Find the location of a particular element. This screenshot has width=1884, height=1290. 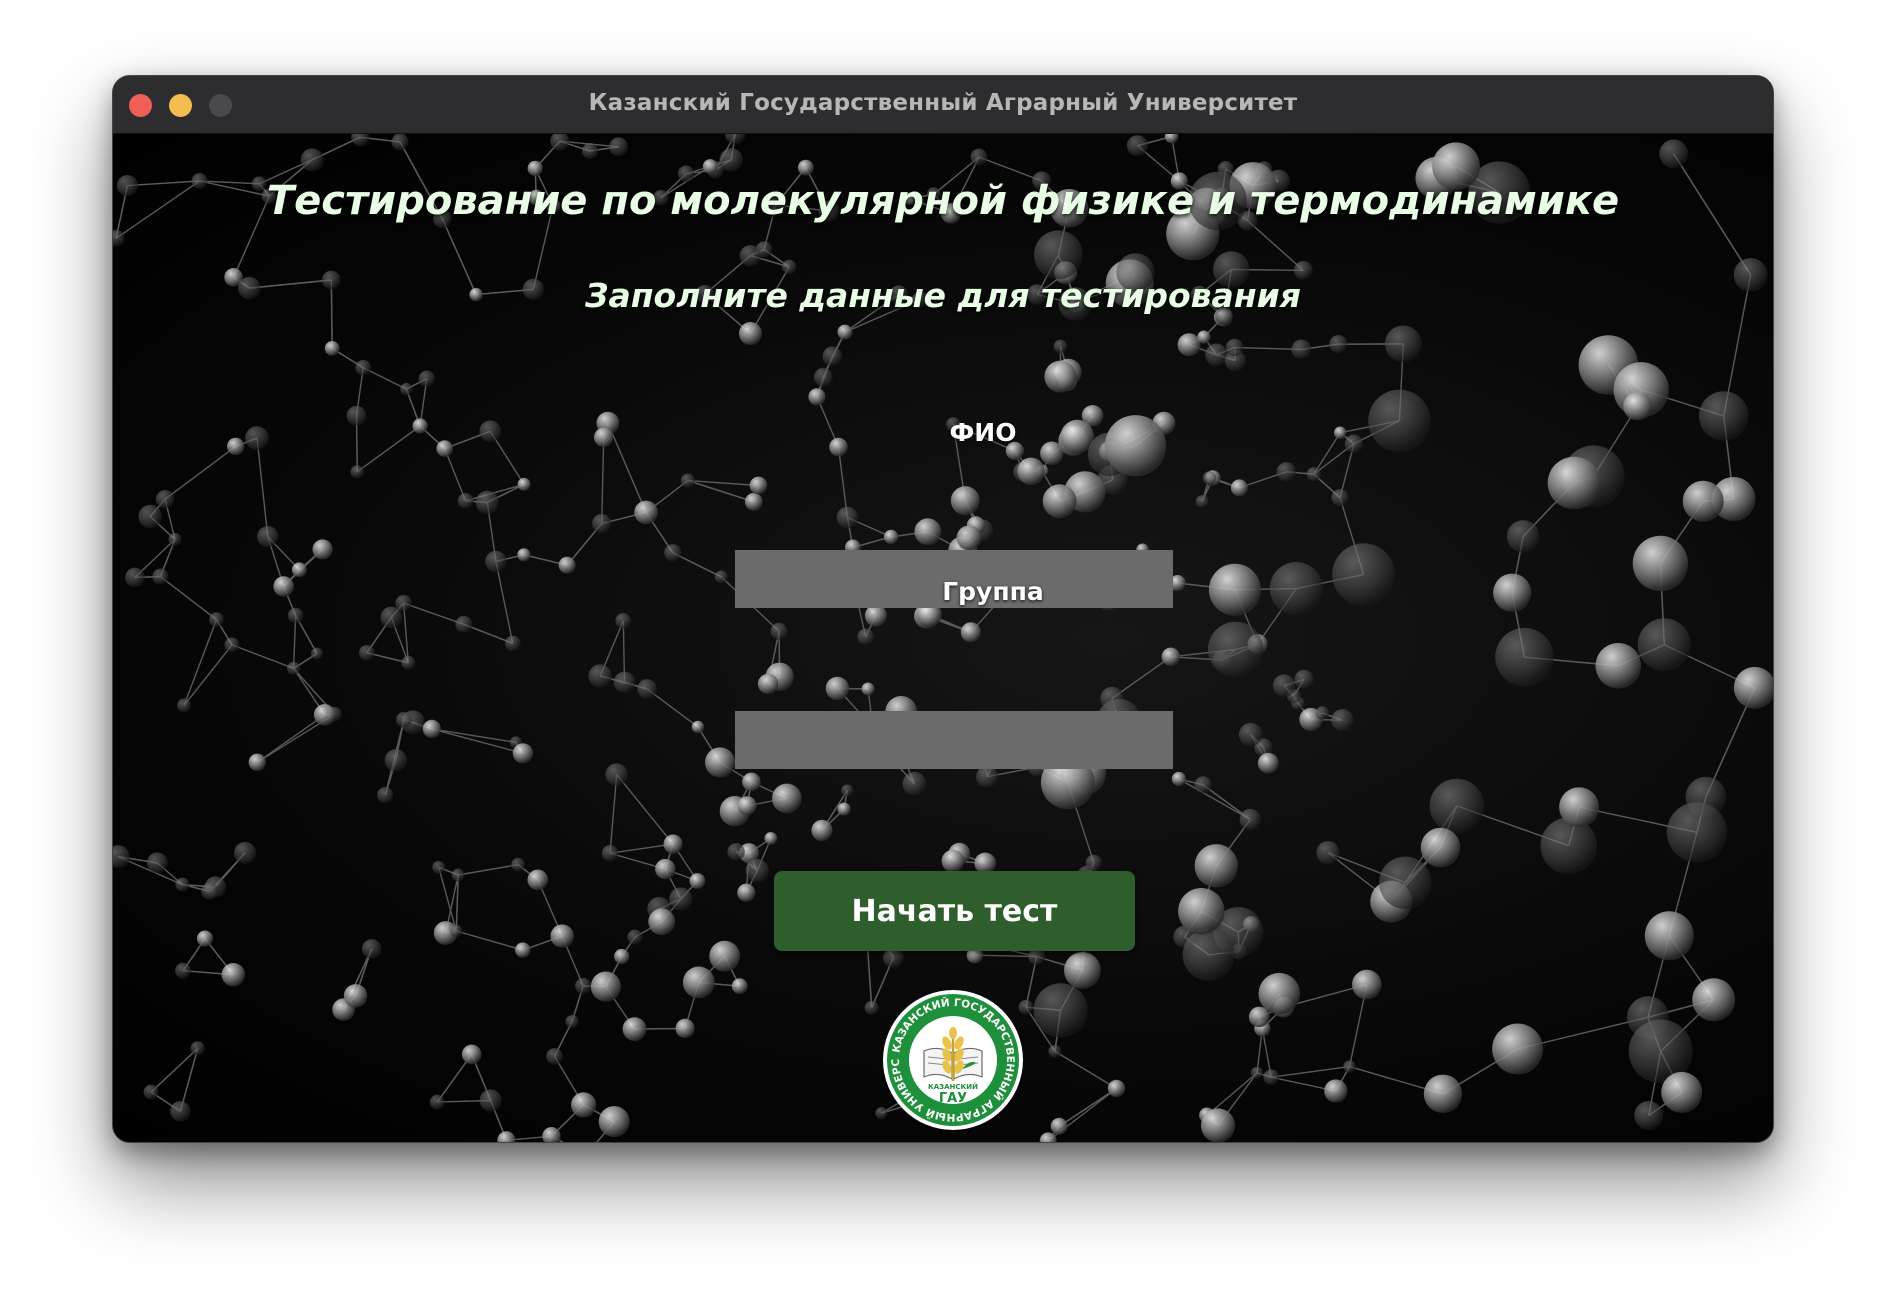

start-test-button: Начать тест is located at coordinates (954, 911).